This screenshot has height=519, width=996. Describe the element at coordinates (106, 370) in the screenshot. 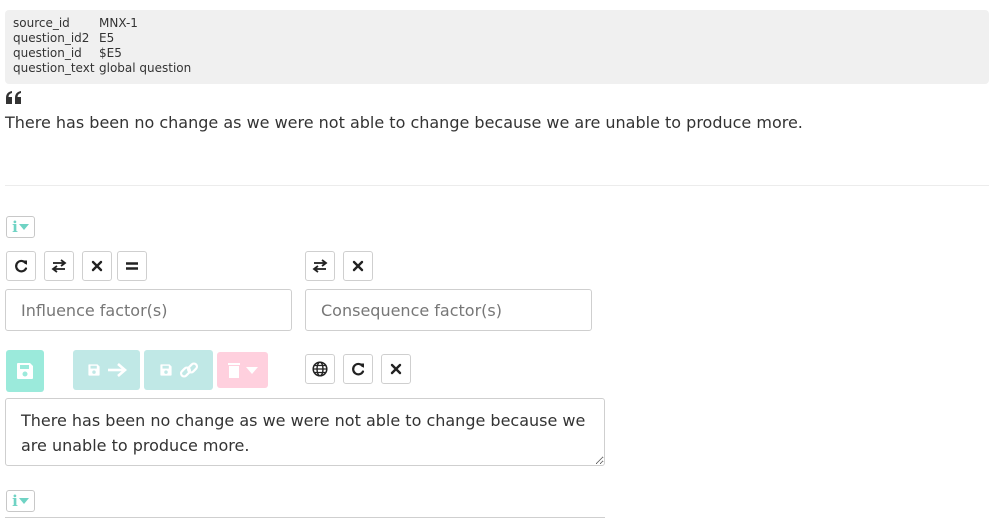

I see `save-and-next-button` at that location.